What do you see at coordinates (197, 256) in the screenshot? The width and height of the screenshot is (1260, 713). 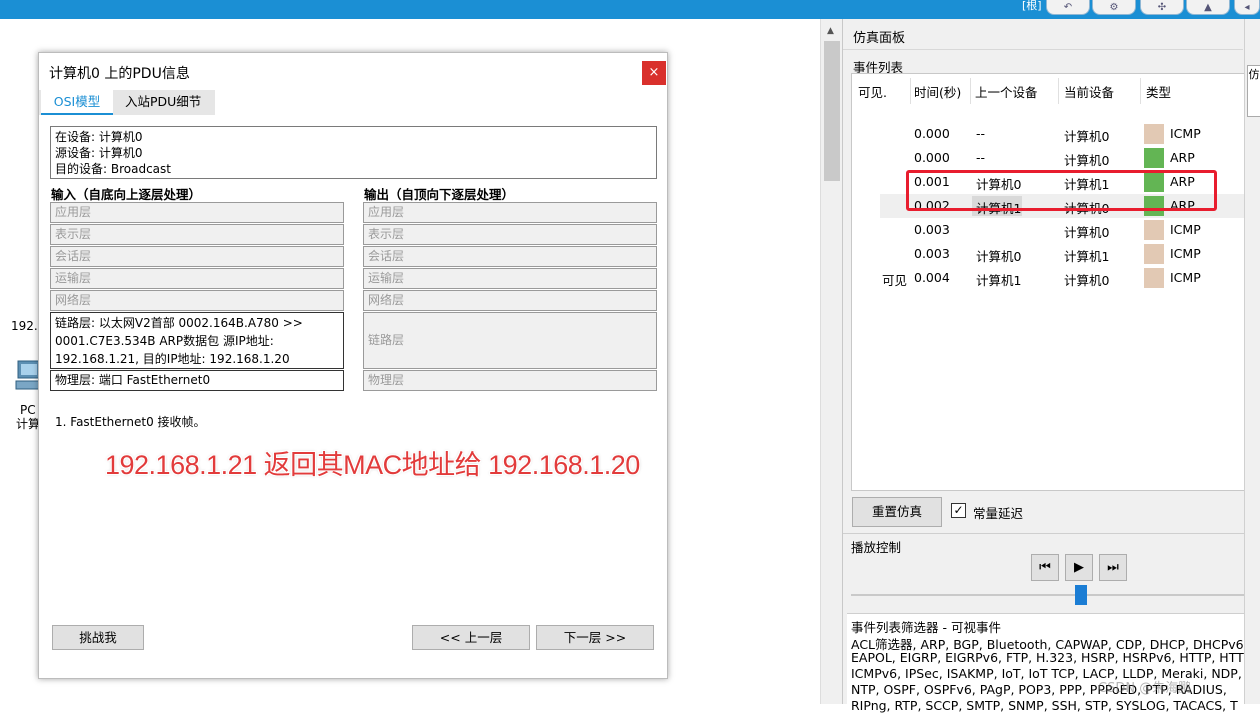 I see `in-layer-session: 会话层` at bounding box center [197, 256].